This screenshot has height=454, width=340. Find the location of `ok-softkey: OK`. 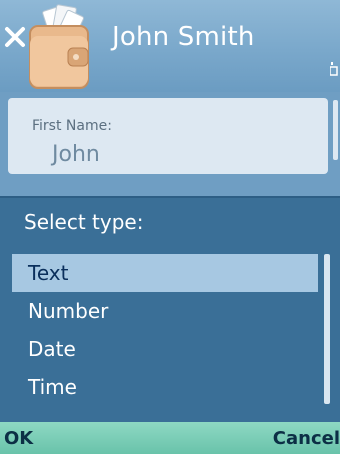

ok-softkey: OK is located at coordinates (18, 438).